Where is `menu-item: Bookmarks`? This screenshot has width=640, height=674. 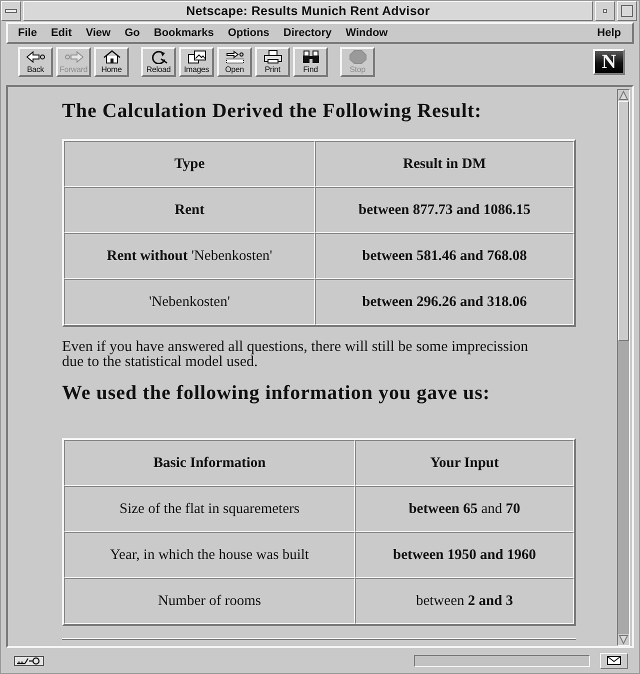
menu-item: Bookmarks is located at coordinates (183, 33).